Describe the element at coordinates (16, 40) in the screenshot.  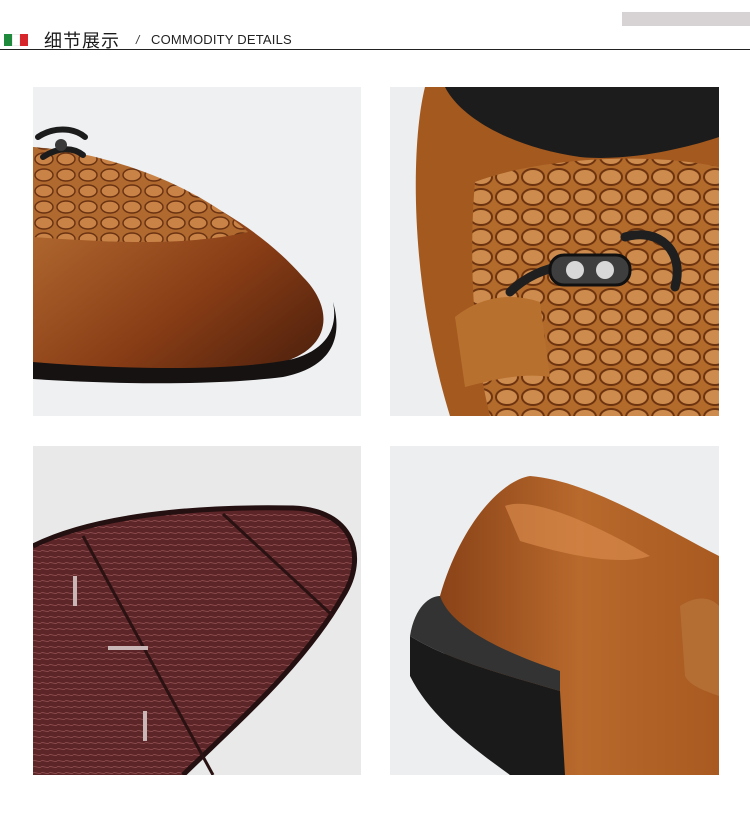
I see `italy-flag-icon` at that location.